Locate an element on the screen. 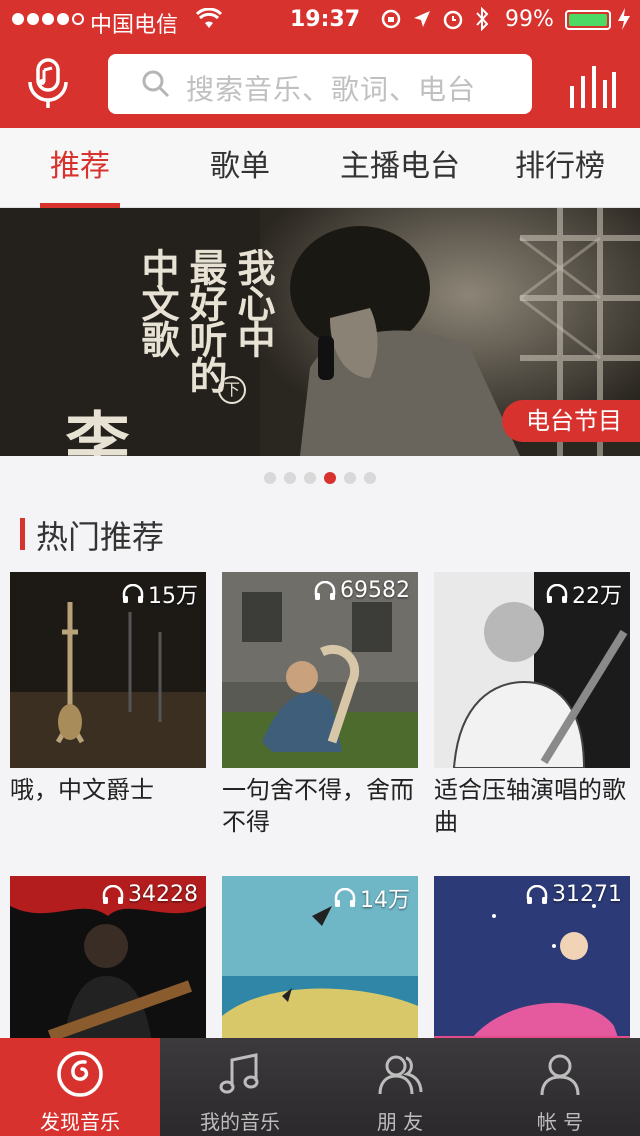 Image resolution: width=640 pixels, height=1136 pixels. nav-label: 发现音乐 is located at coordinates (80, 1122).